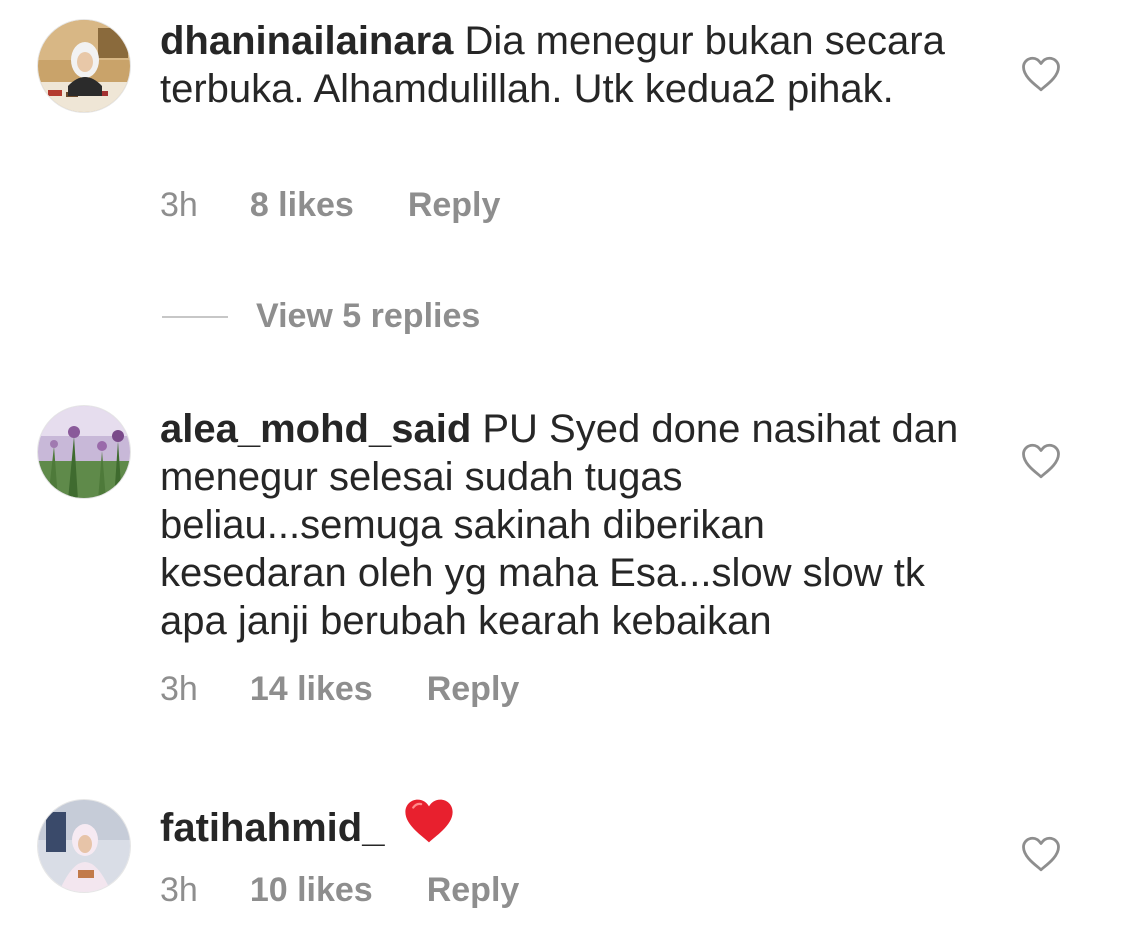 This screenshot has height=929, width=1125. What do you see at coordinates (429, 826) in the screenshot?
I see `red-heart-emoji` at bounding box center [429, 826].